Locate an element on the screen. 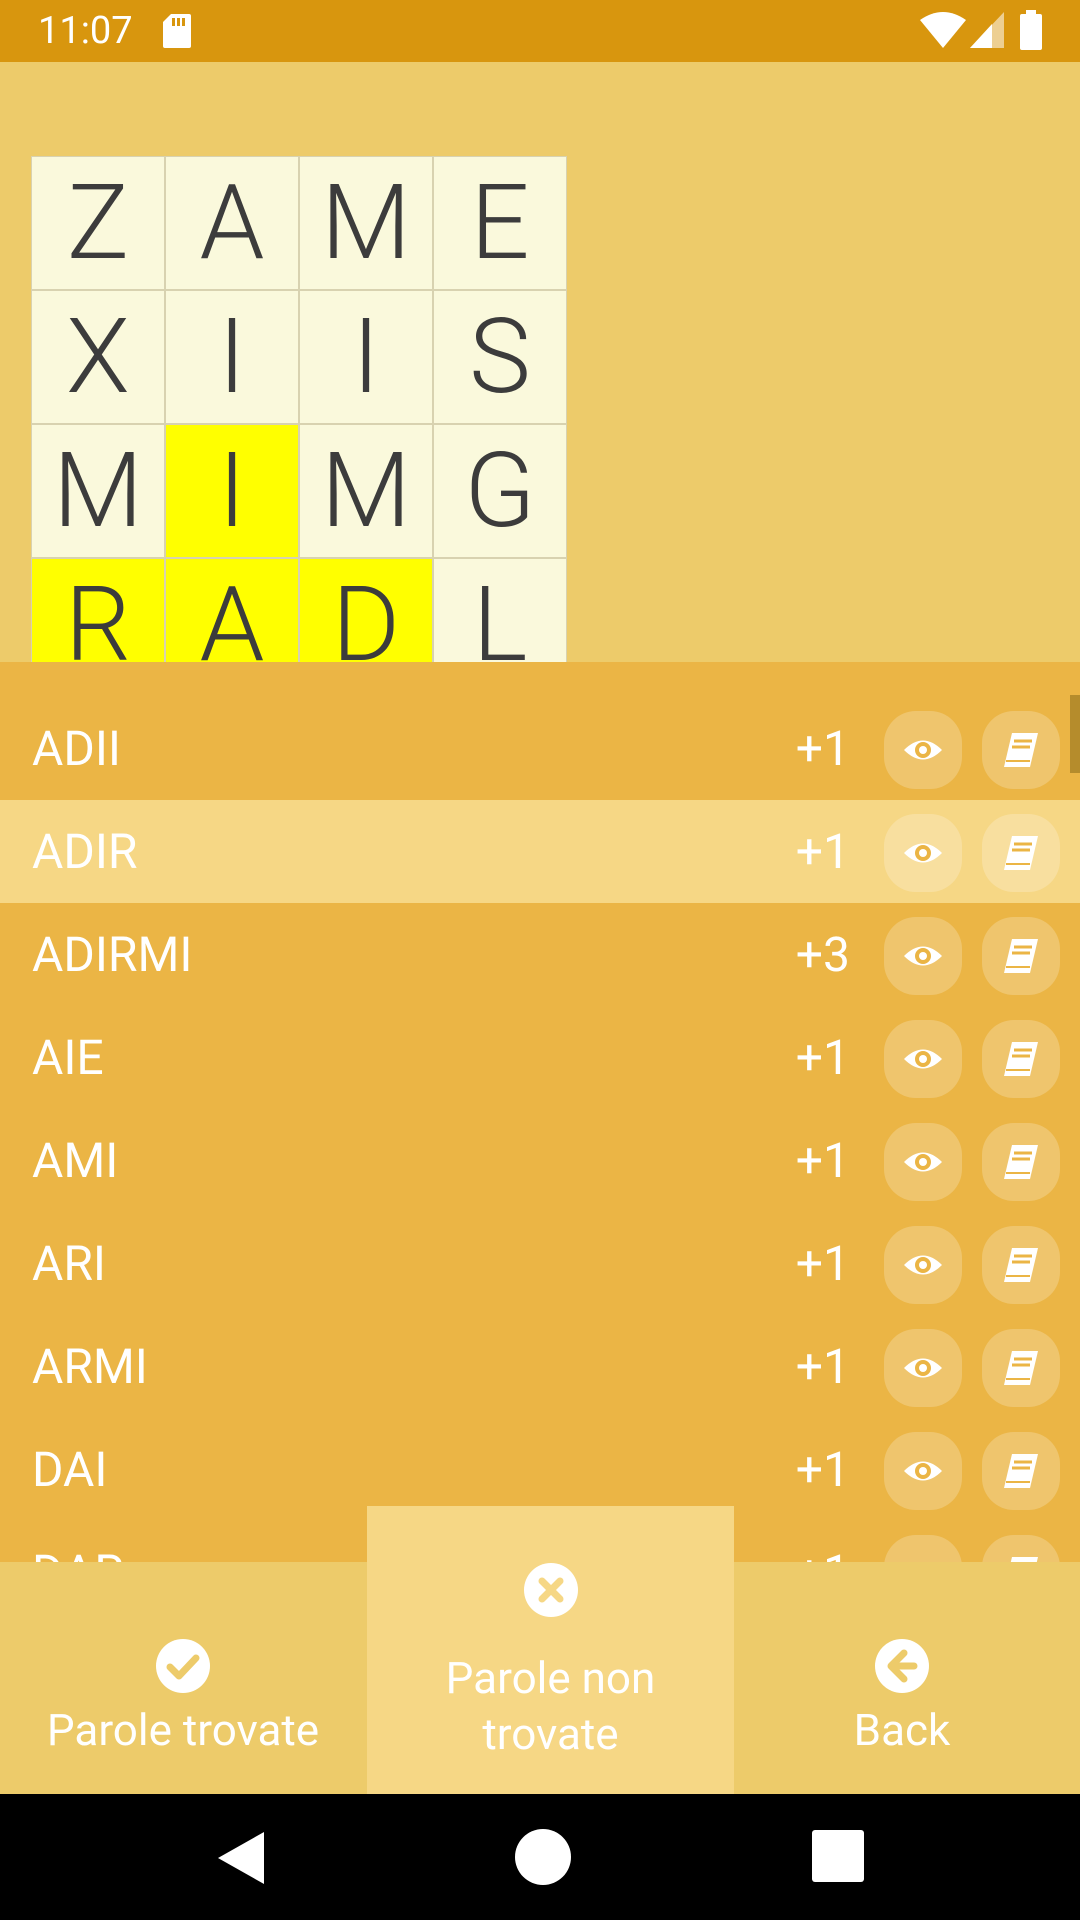 The image size is (1080, 1920). word-text: AMI is located at coordinates (75, 1160).